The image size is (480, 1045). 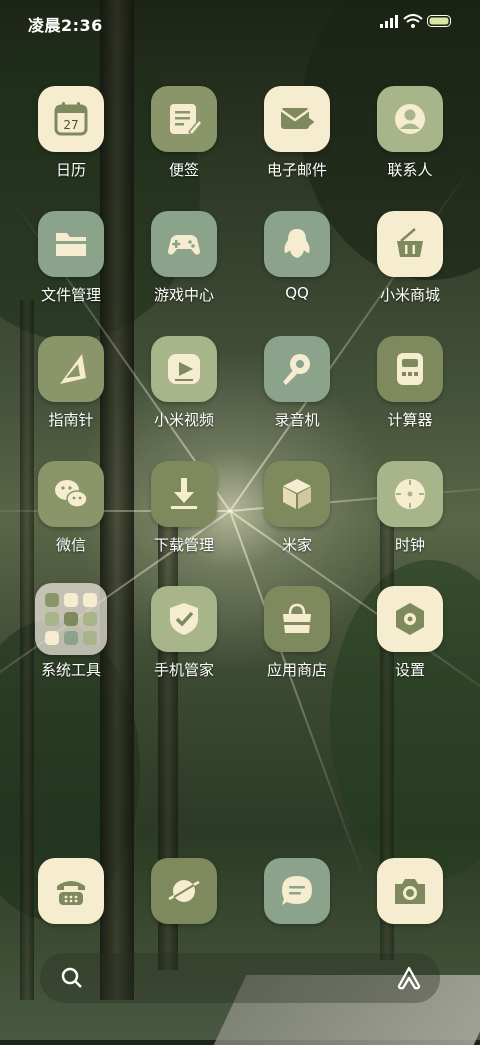 I want to click on app-mijia: 米家, so click(x=297, y=521).